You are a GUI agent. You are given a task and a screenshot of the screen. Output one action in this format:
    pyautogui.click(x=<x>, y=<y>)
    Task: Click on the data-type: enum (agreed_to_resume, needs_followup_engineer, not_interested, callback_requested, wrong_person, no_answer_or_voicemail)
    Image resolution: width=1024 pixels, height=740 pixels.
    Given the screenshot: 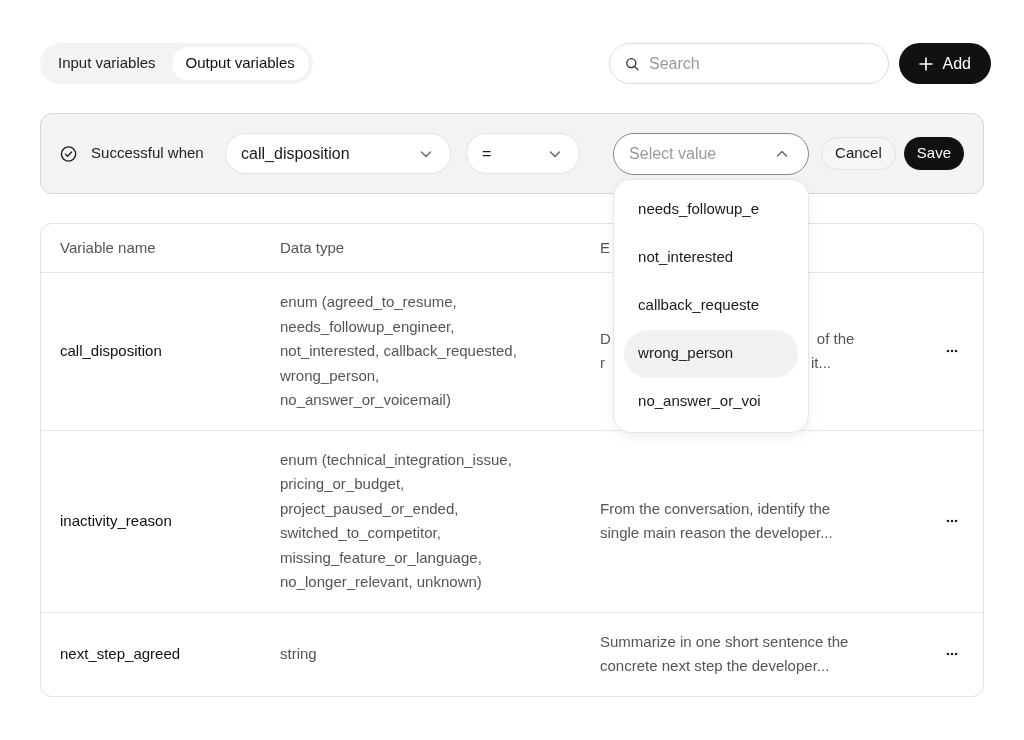 What is the action you would take?
    pyautogui.click(x=398, y=351)
    